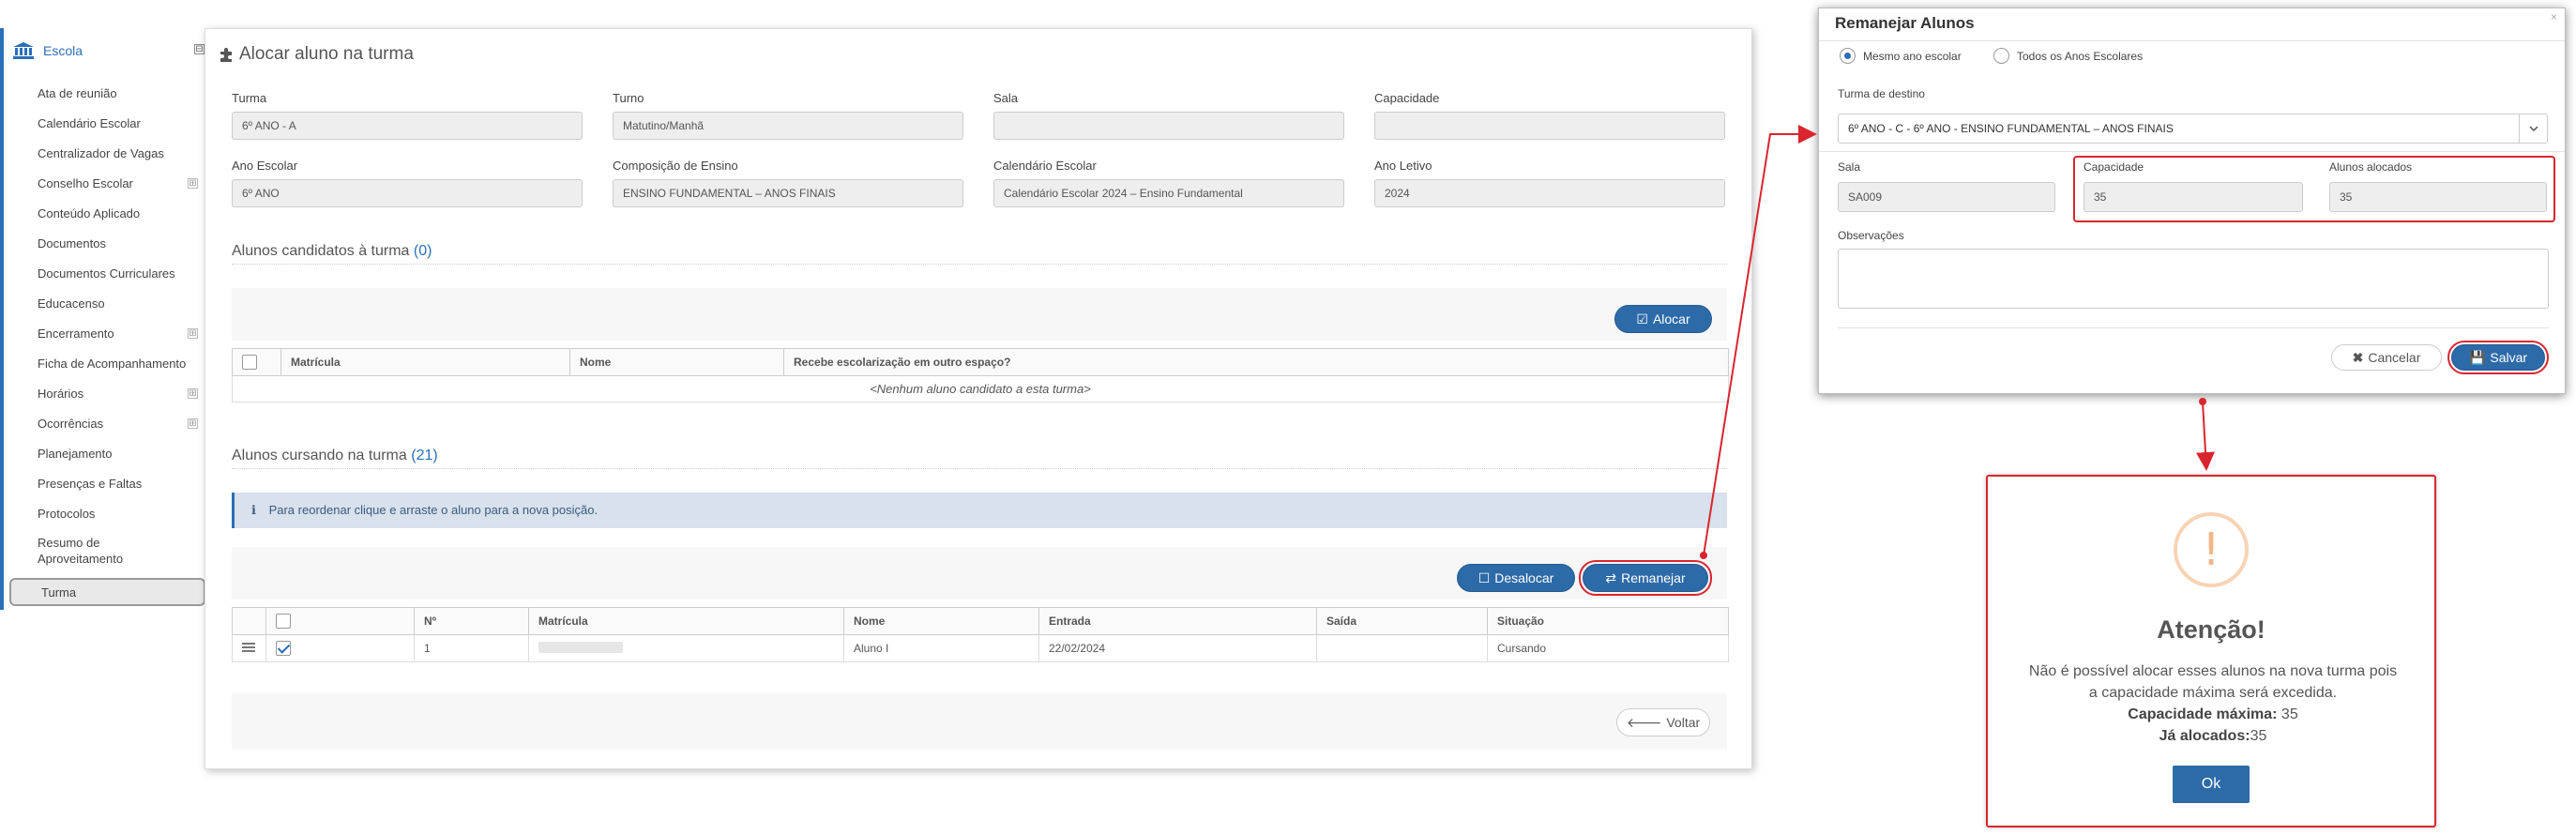 This screenshot has width=2576, height=835. What do you see at coordinates (1957, 342) in the screenshot?
I see `annotation-arrows` at bounding box center [1957, 342].